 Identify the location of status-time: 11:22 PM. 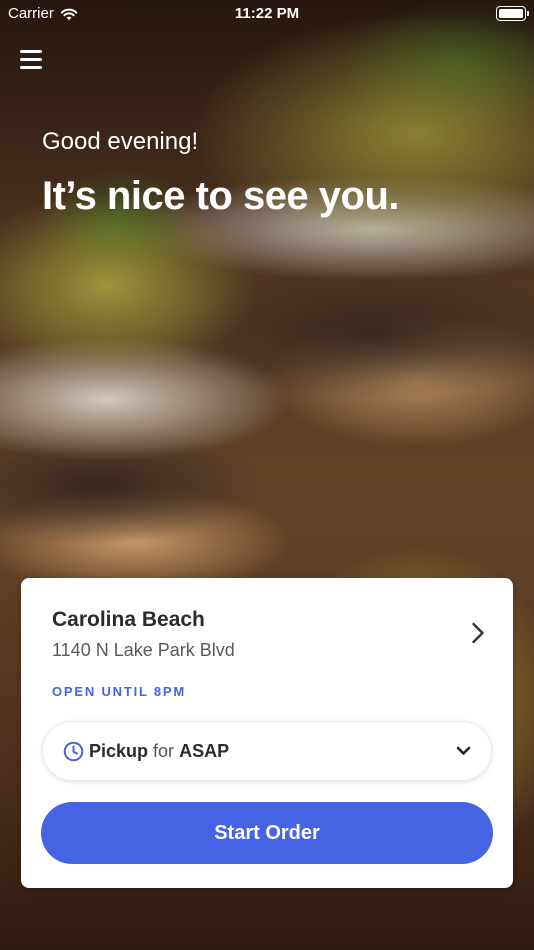
(267, 13).